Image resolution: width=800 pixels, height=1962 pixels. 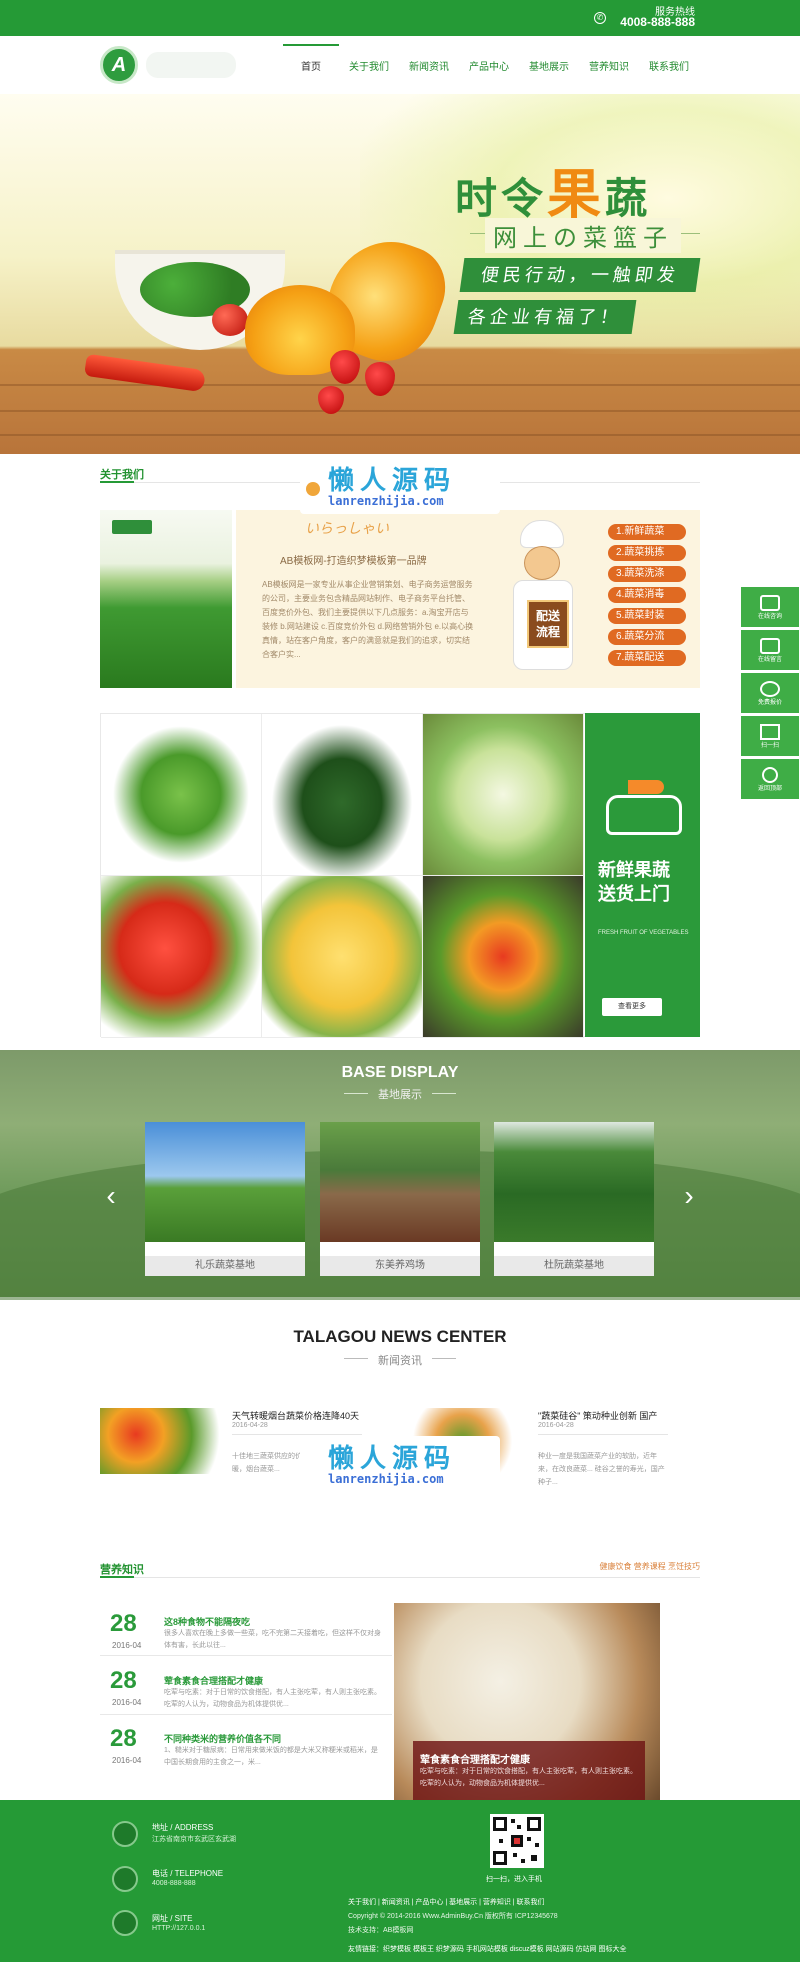 I want to click on nutrition-headline: 荤食素食合理搭配才健康, so click(x=213, y=1680).